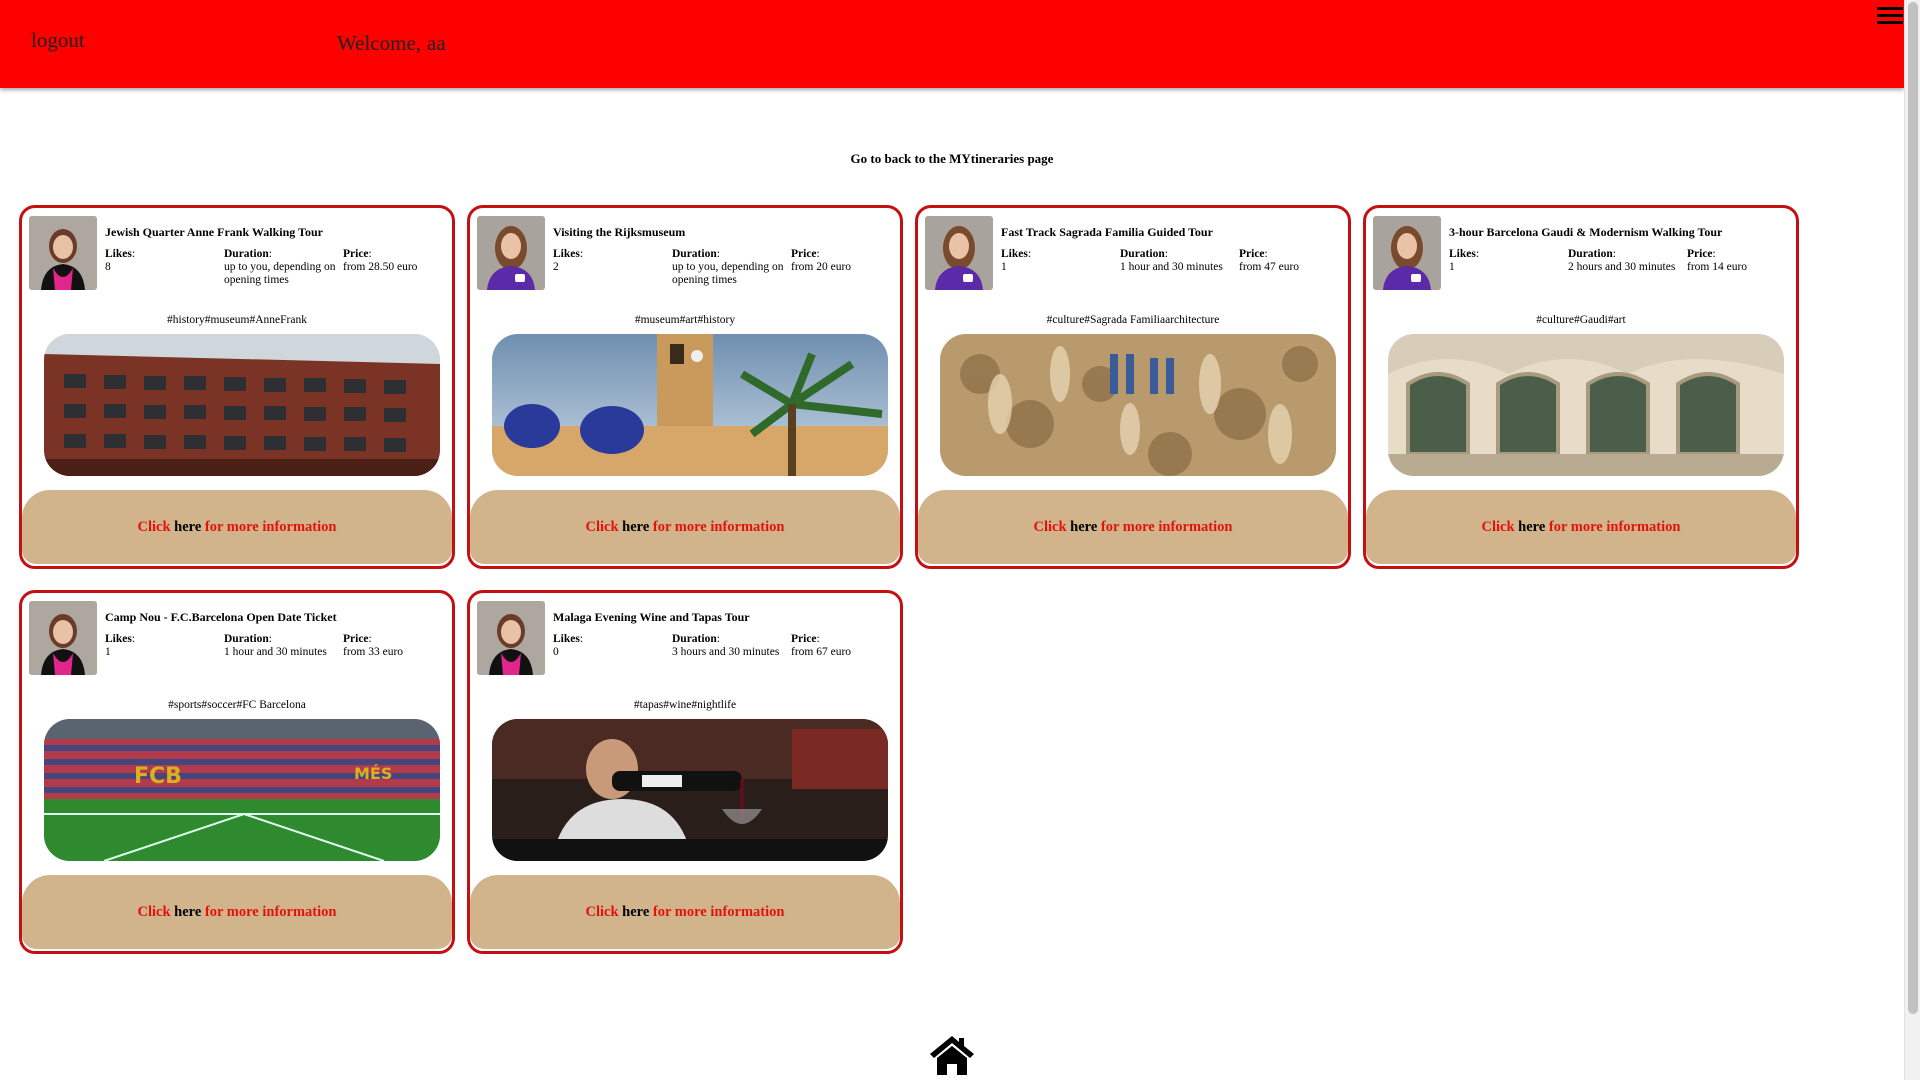  I want to click on home-icon, so click(952, 1055).